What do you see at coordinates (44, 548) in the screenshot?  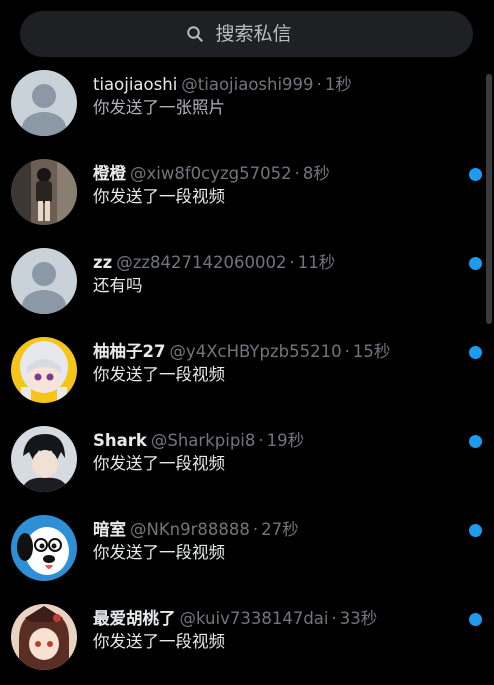 I see `cartoon-dog-avatar` at bounding box center [44, 548].